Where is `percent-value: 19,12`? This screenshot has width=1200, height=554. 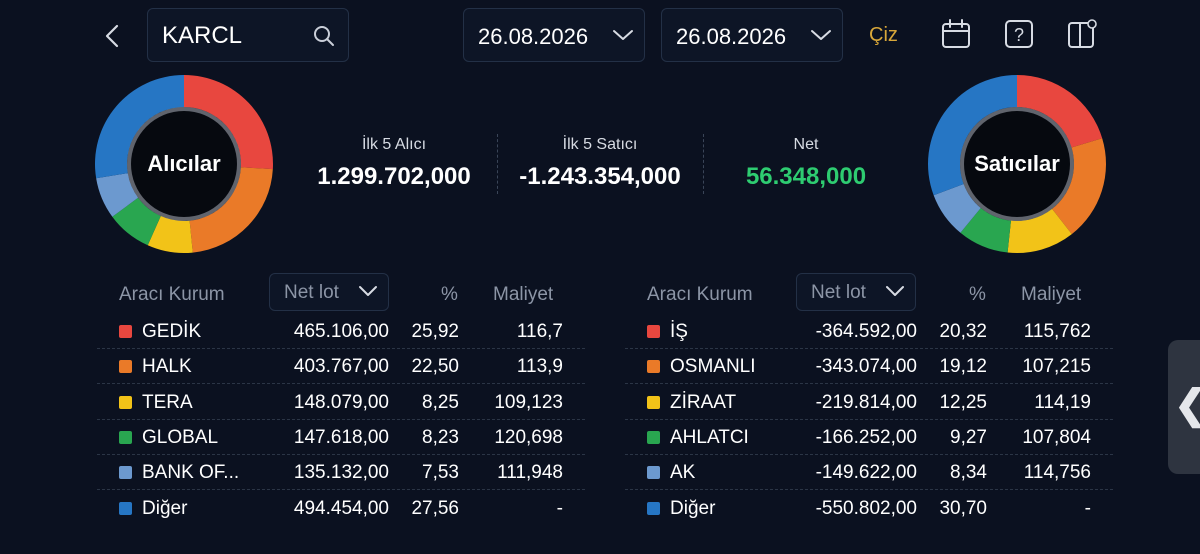
percent-value: 19,12 is located at coordinates (963, 367).